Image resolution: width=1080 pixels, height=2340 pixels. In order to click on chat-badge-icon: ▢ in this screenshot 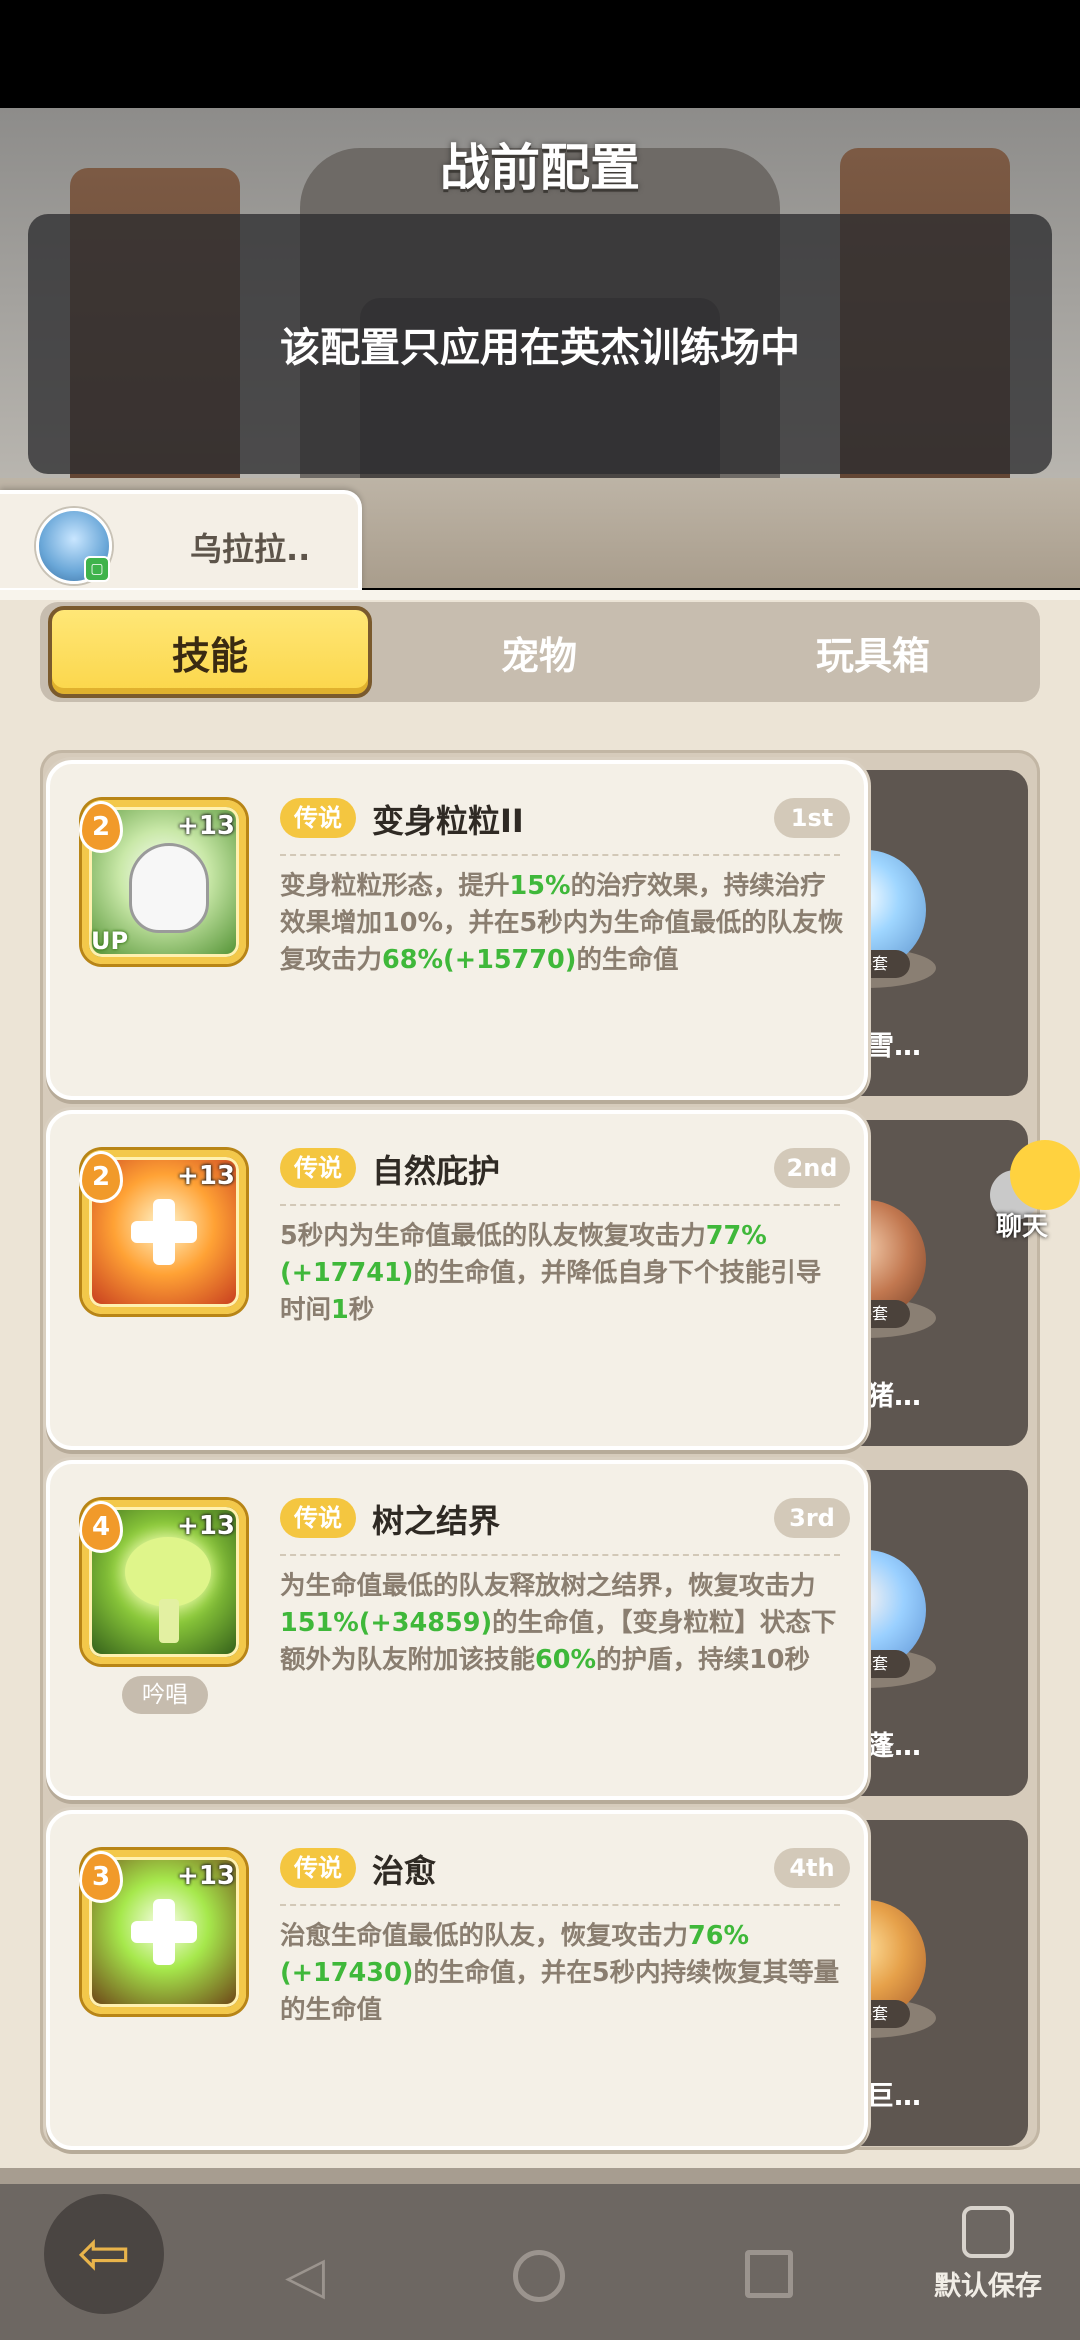, I will do `click(97, 569)`.